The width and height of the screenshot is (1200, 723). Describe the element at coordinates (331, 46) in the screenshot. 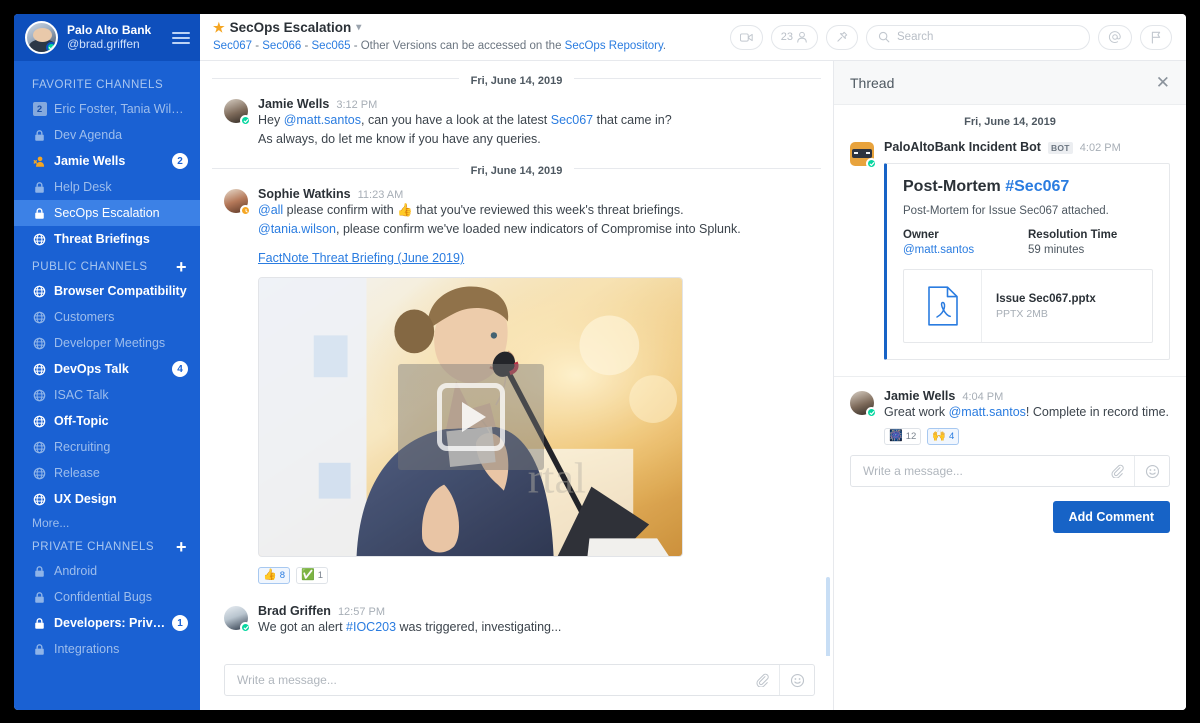

I see `breadcrumb-link-sec065: Sec065` at that location.